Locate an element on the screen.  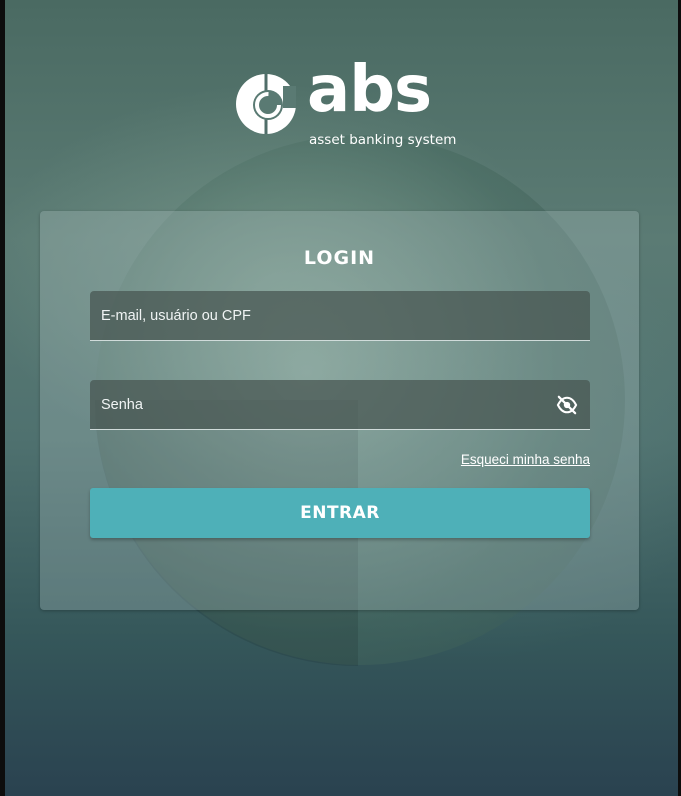
password-field is located at coordinates (340, 405).